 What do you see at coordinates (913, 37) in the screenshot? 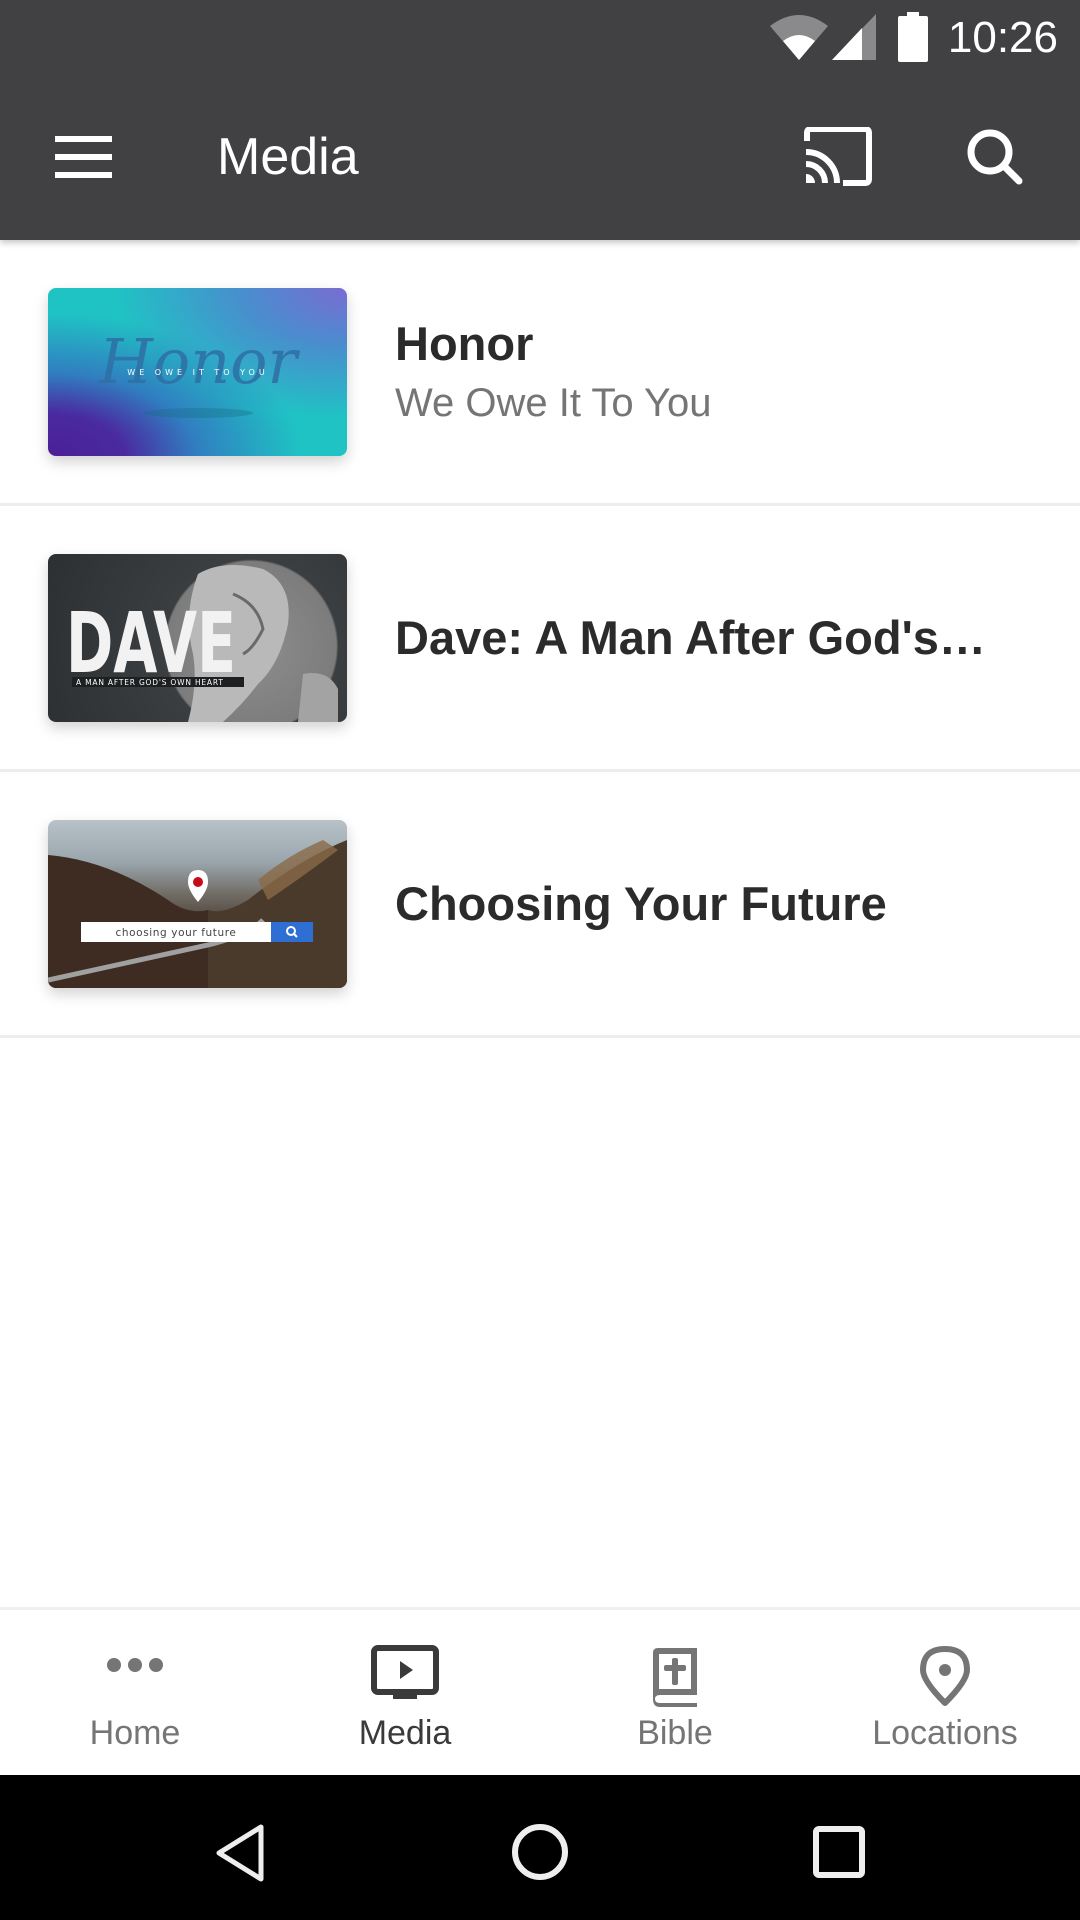
I see `battery-icon` at bounding box center [913, 37].